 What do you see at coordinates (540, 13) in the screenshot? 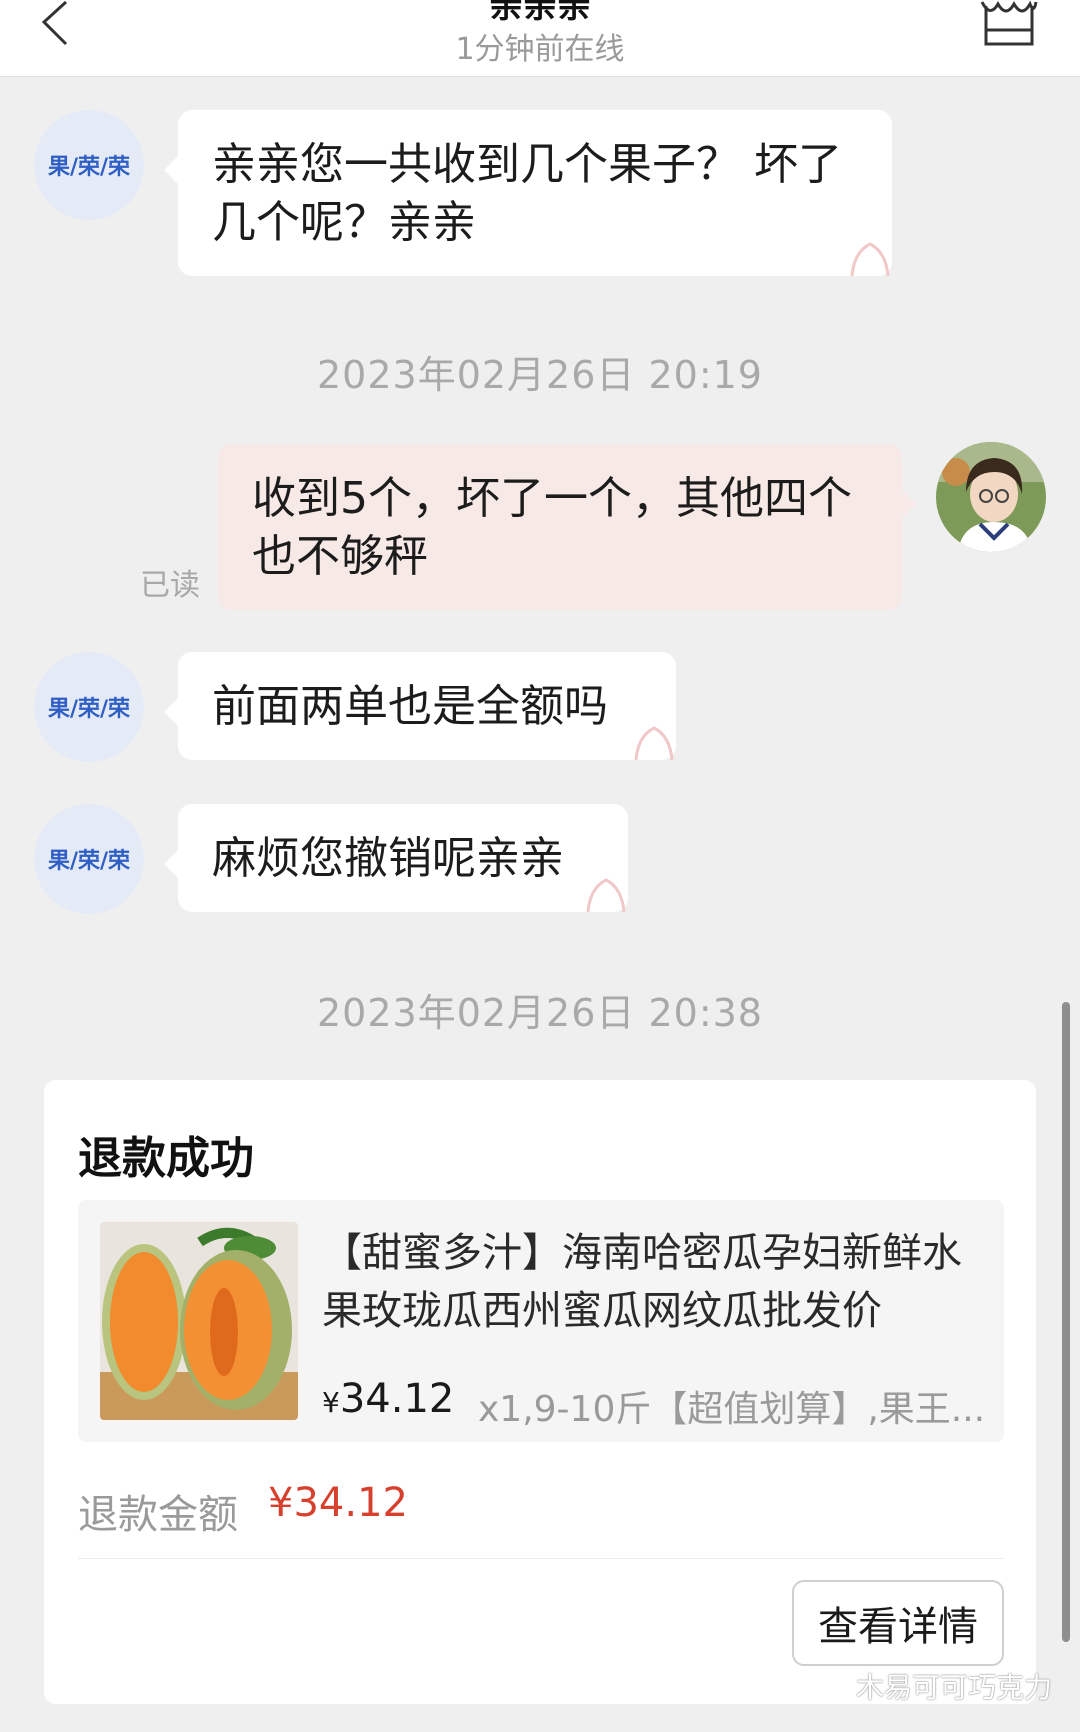
I see `contact-name: 亲亲亲` at bounding box center [540, 13].